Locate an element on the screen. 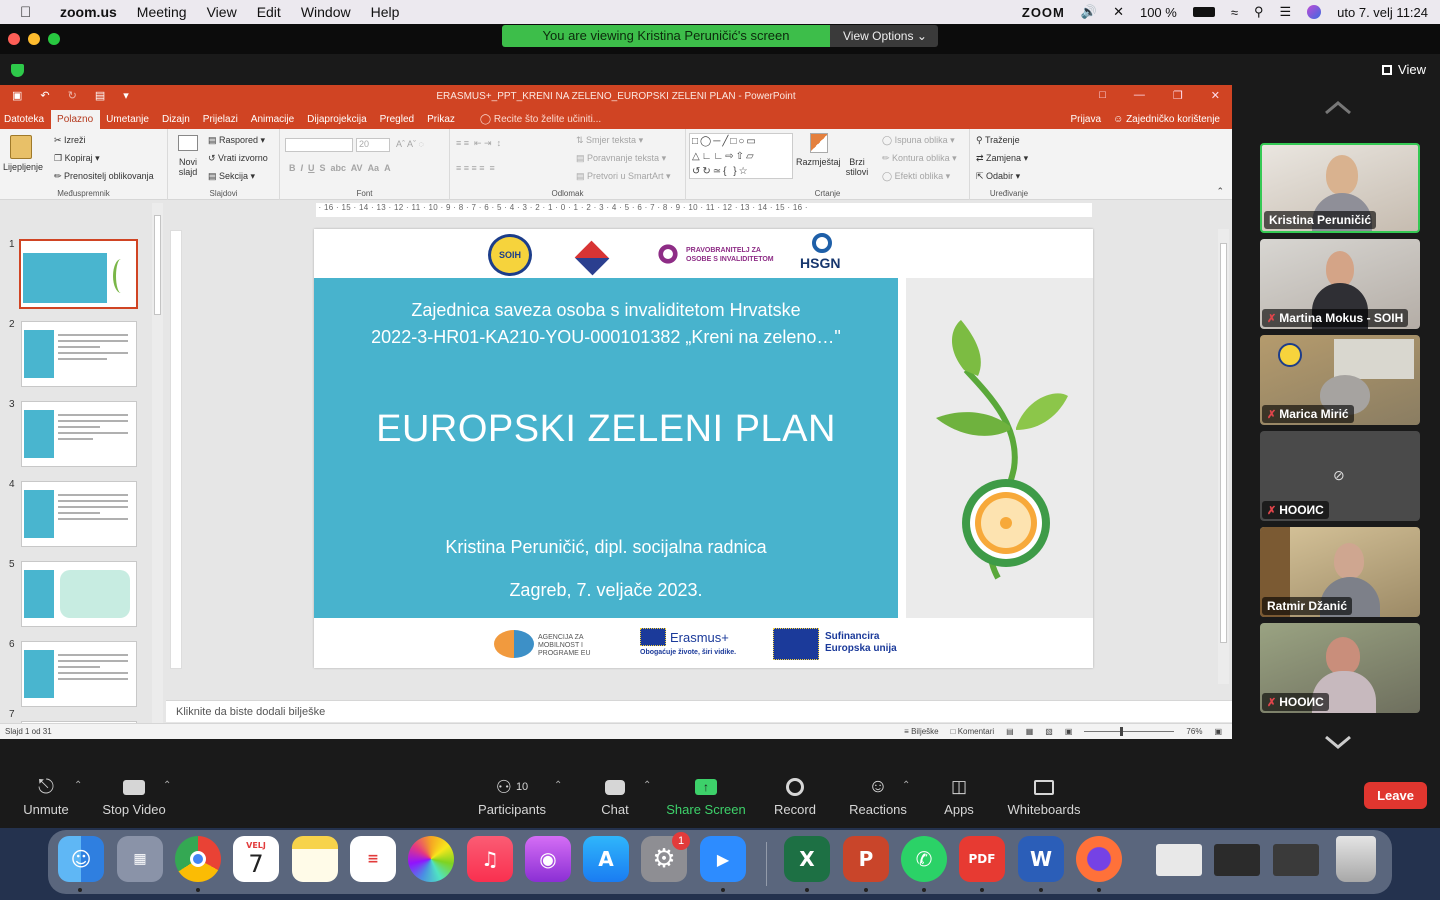 The width and height of the screenshot is (1440, 900). ppt-restore-icon: ❐ is located at coordinates (1178, 95).